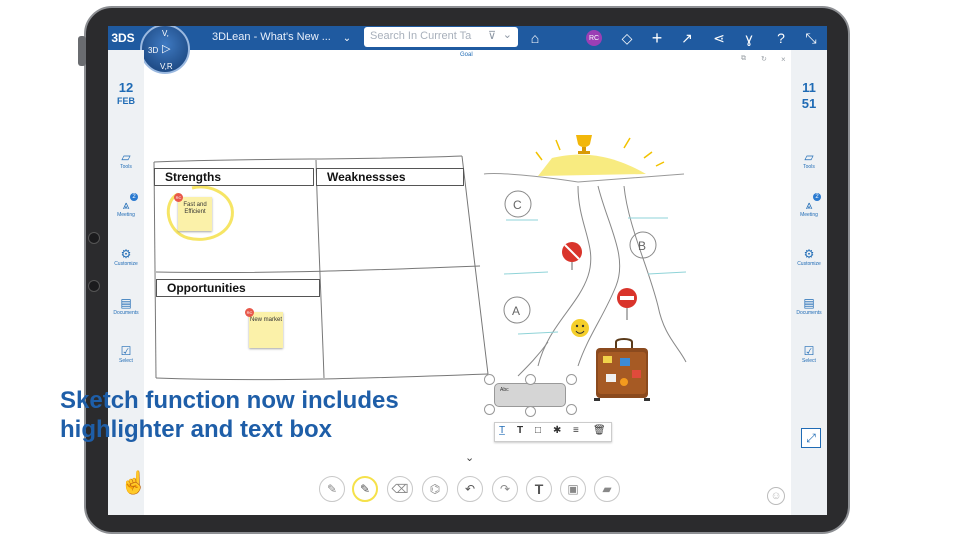 This screenshot has height=540, width=960. What do you see at coordinates (332, 489) in the screenshot?
I see `pencil-icon: ✎` at bounding box center [332, 489].